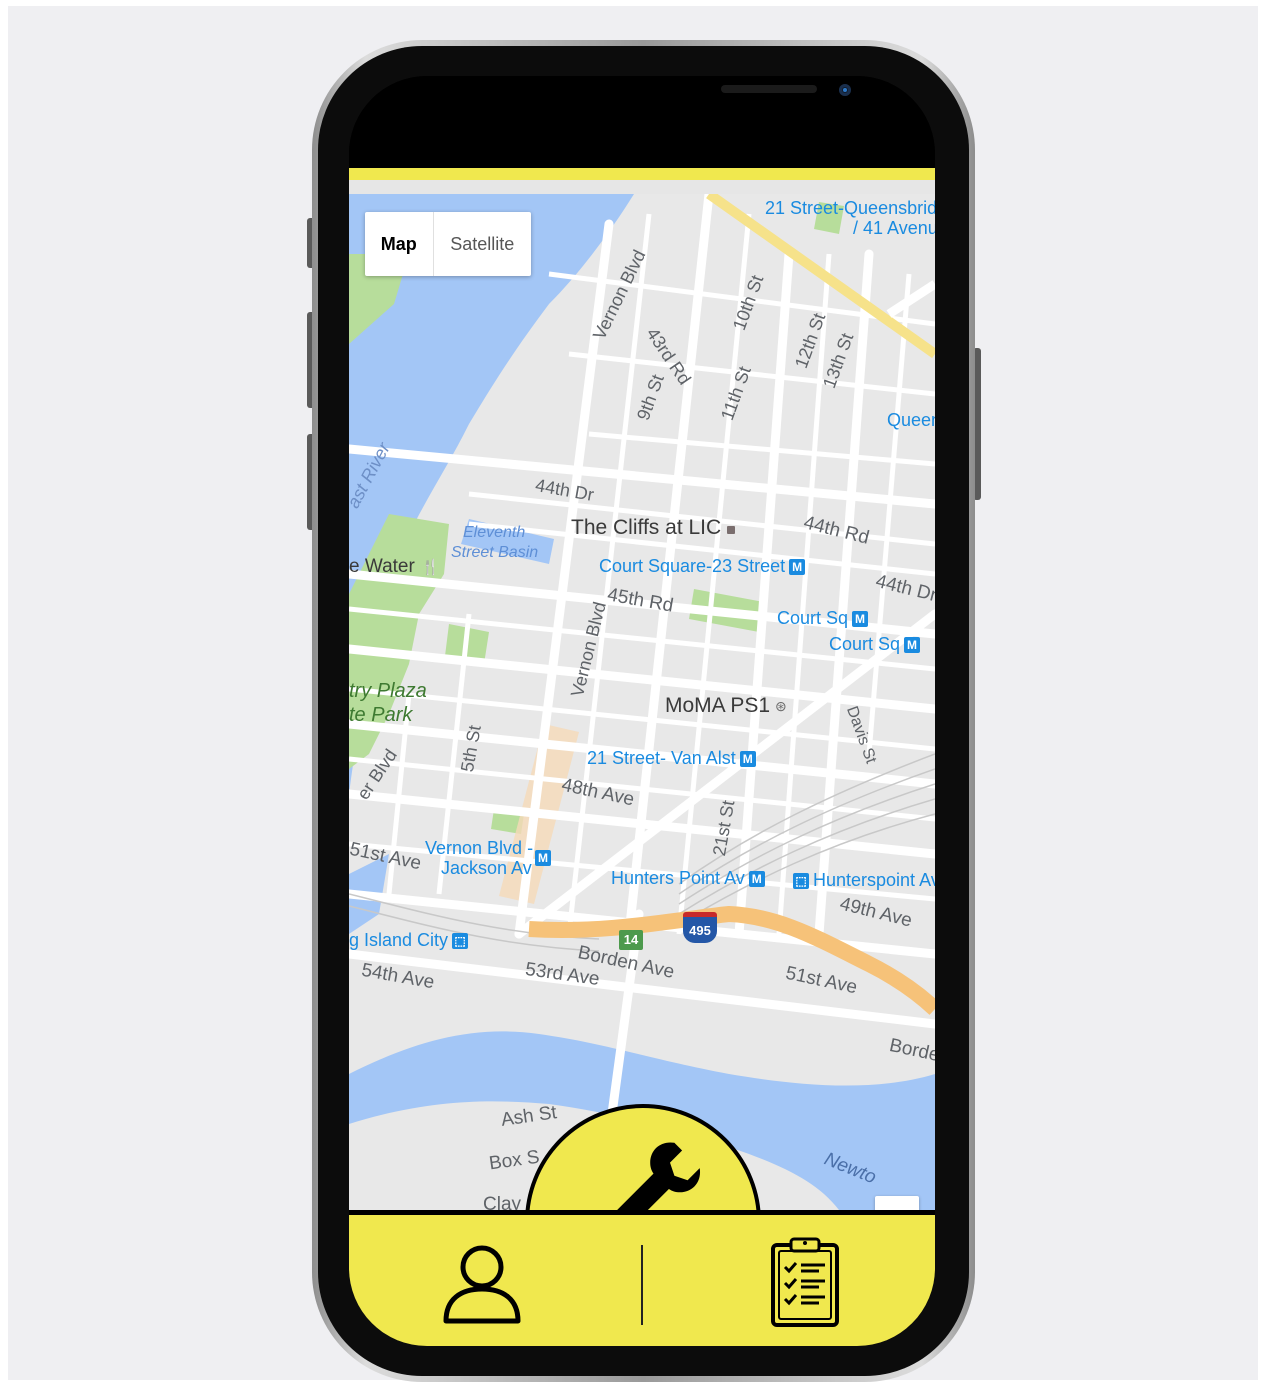 The height and width of the screenshot is (1386, 1264). What do you see at coordinates (430, 567) in the screenshot?
I see `restaurant-icon: 🍴` at bounding box center [430, 567].